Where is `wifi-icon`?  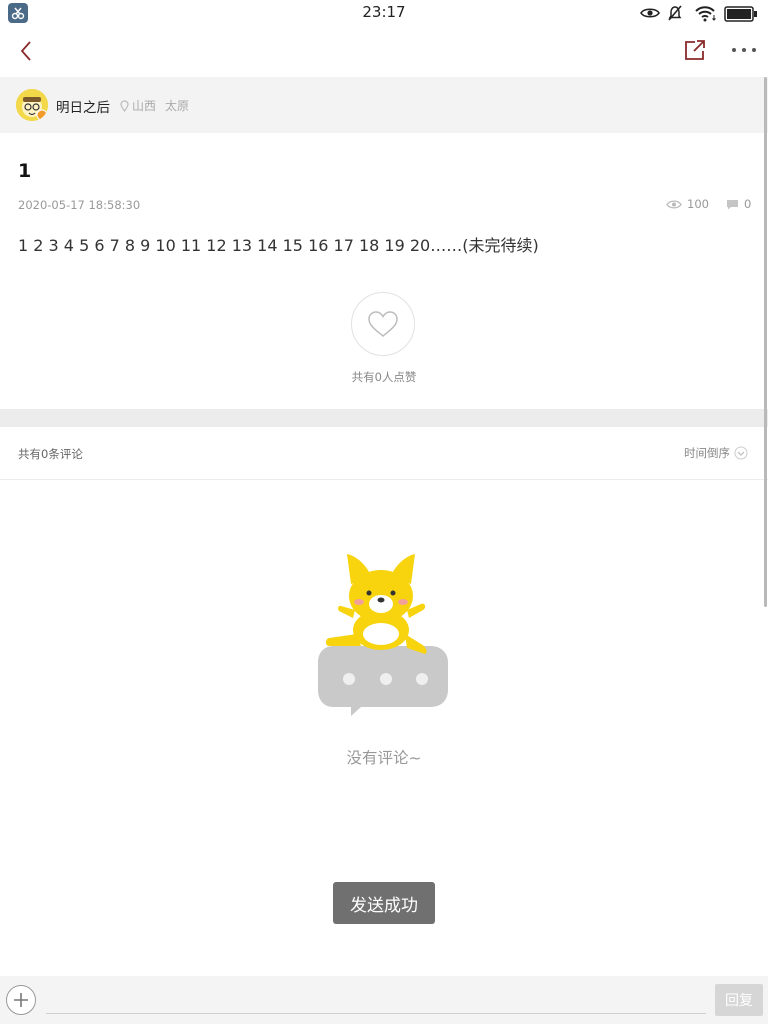 wifi-icon is located at coordinates (705, 14).